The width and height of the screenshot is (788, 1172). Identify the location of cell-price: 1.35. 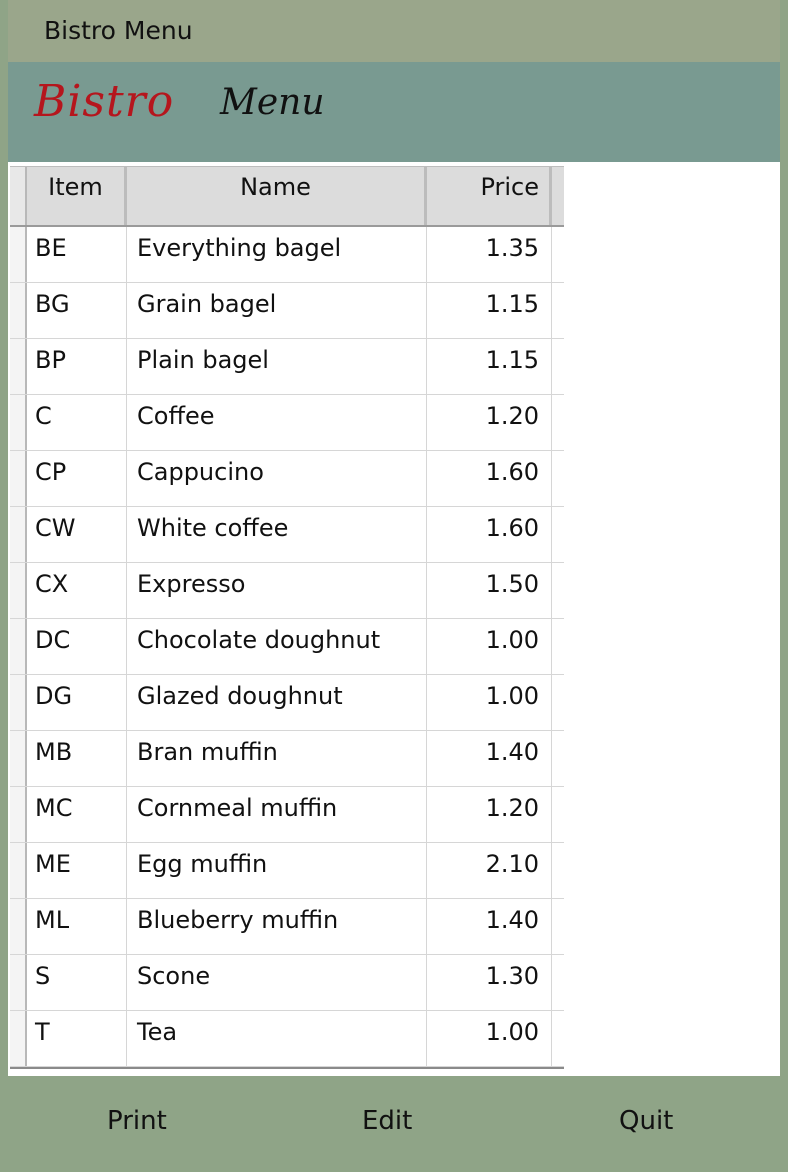
(489, 254).